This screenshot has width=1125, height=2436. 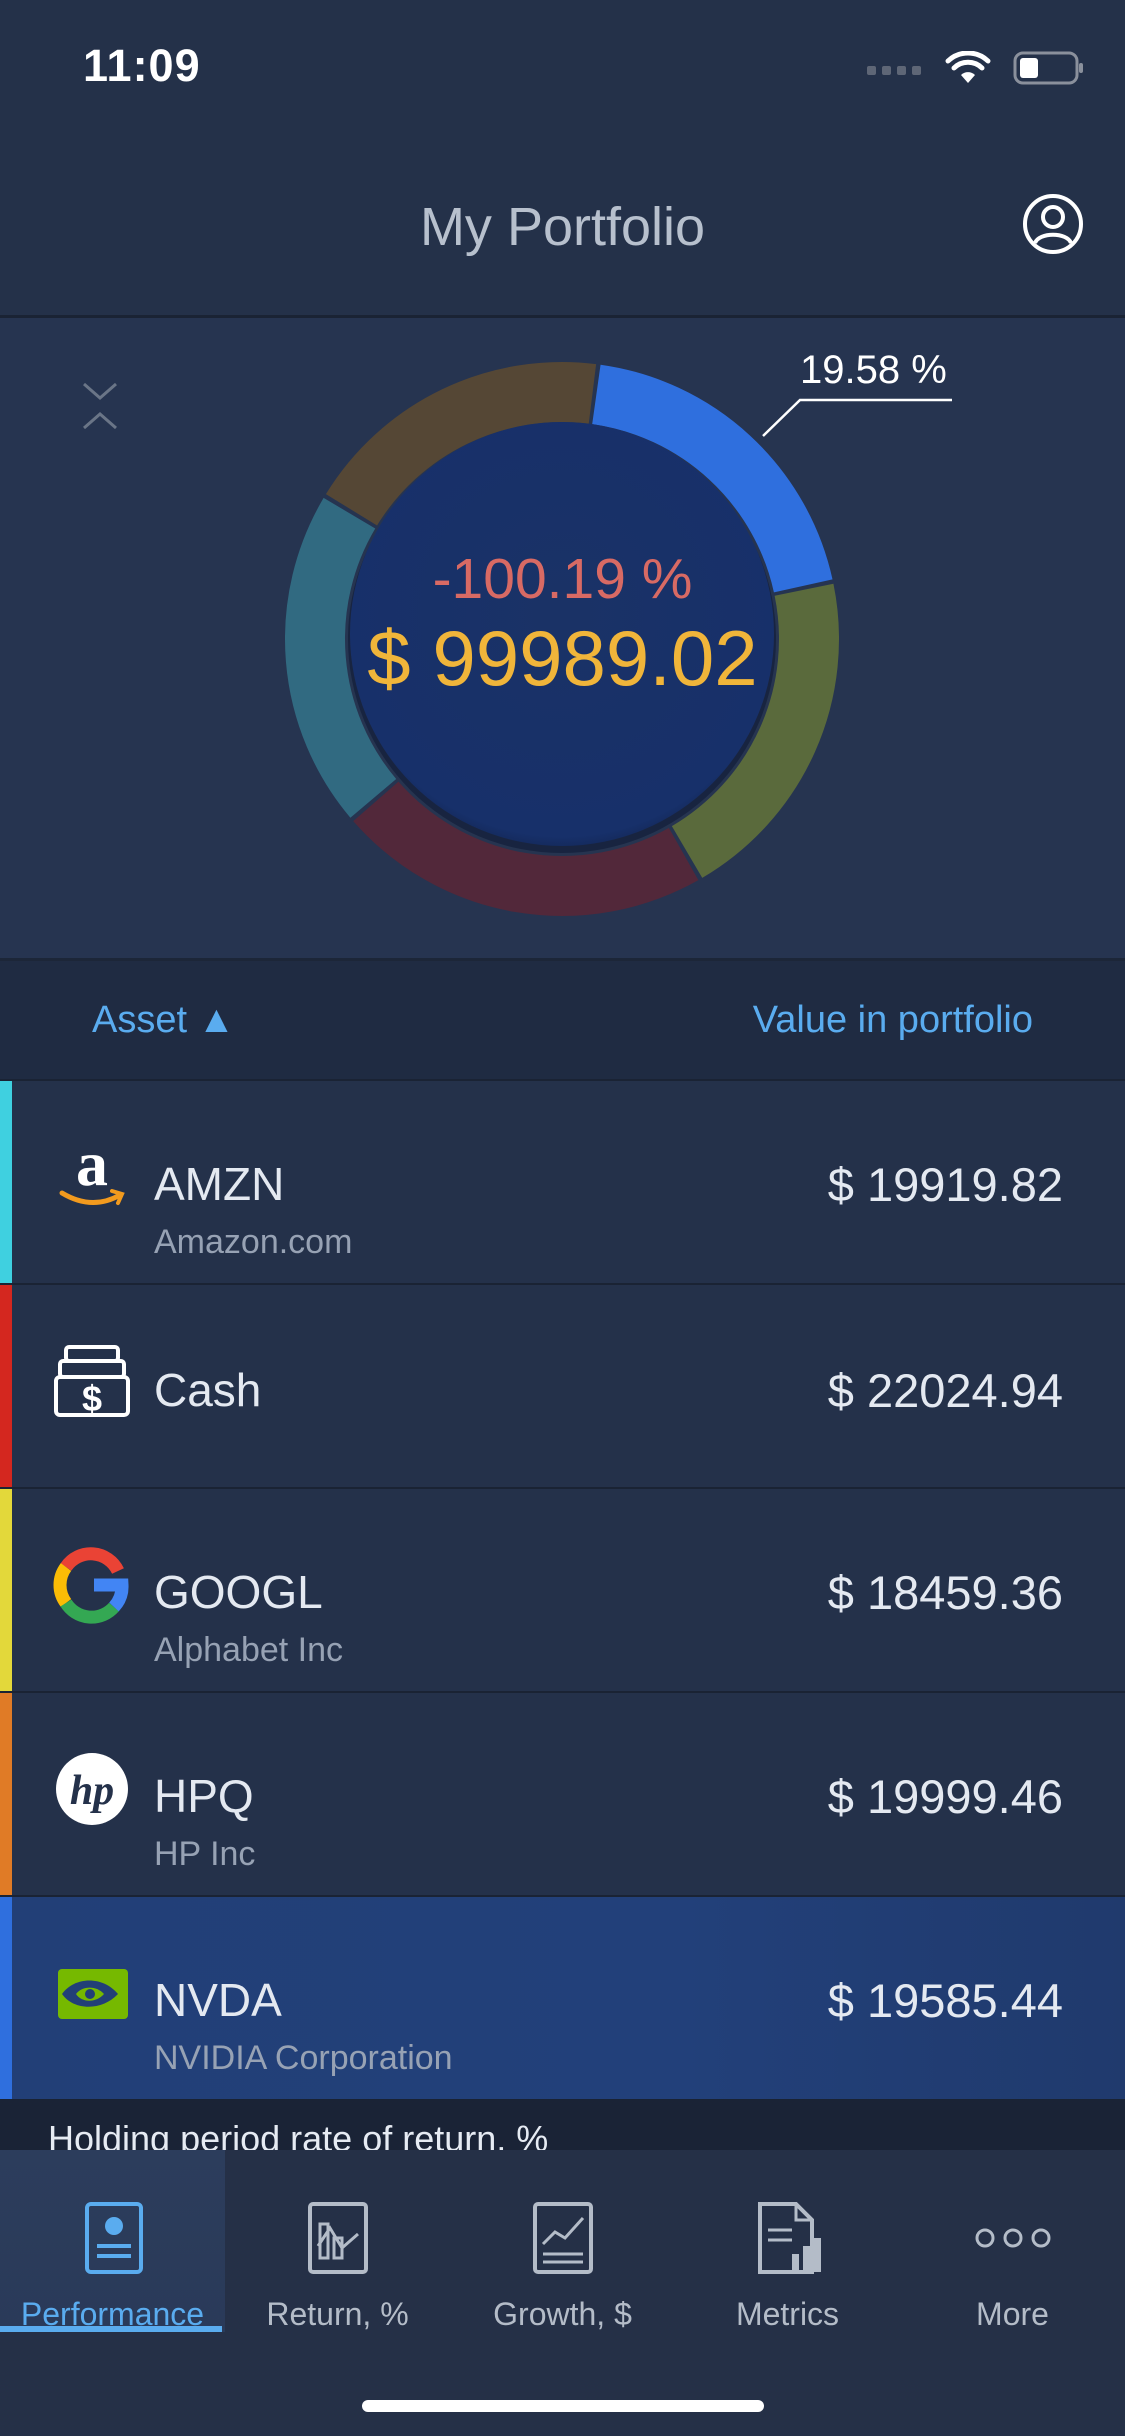 What do you see at coordinates (253, 1242) in the screenshot?
I see `asset-company: Amazon.com` at bounding box center [253, 1242].